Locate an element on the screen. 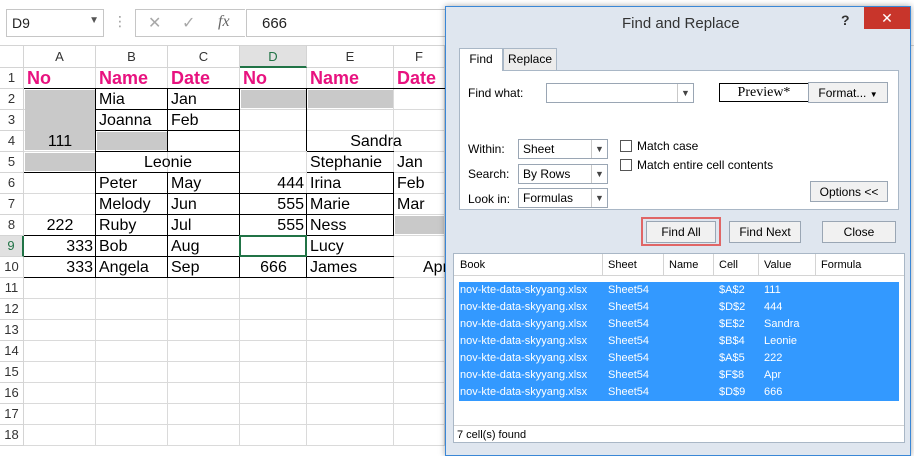 Image resolution: width=914 pixels, height=456 pixels. cell-f7: Mar is located at coordinates (419, 204).